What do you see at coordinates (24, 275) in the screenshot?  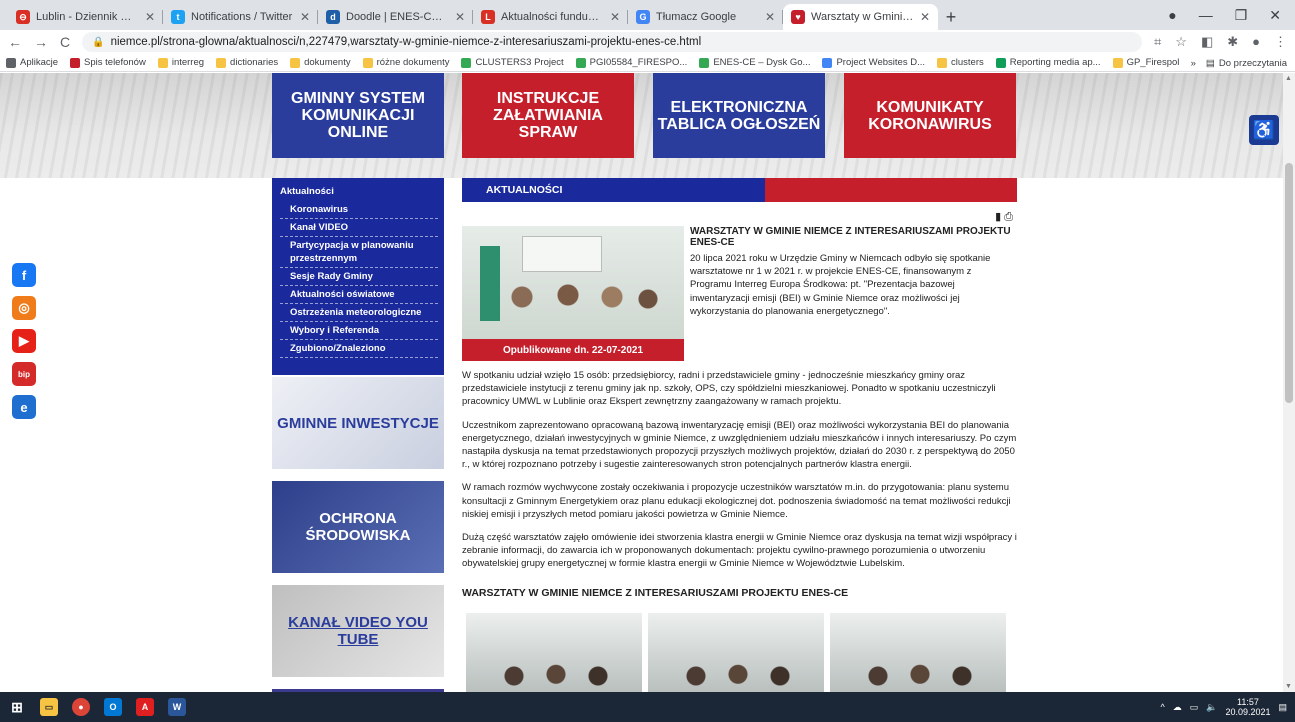 I see `facebook-icon: f` at bounding box center [24, 275].